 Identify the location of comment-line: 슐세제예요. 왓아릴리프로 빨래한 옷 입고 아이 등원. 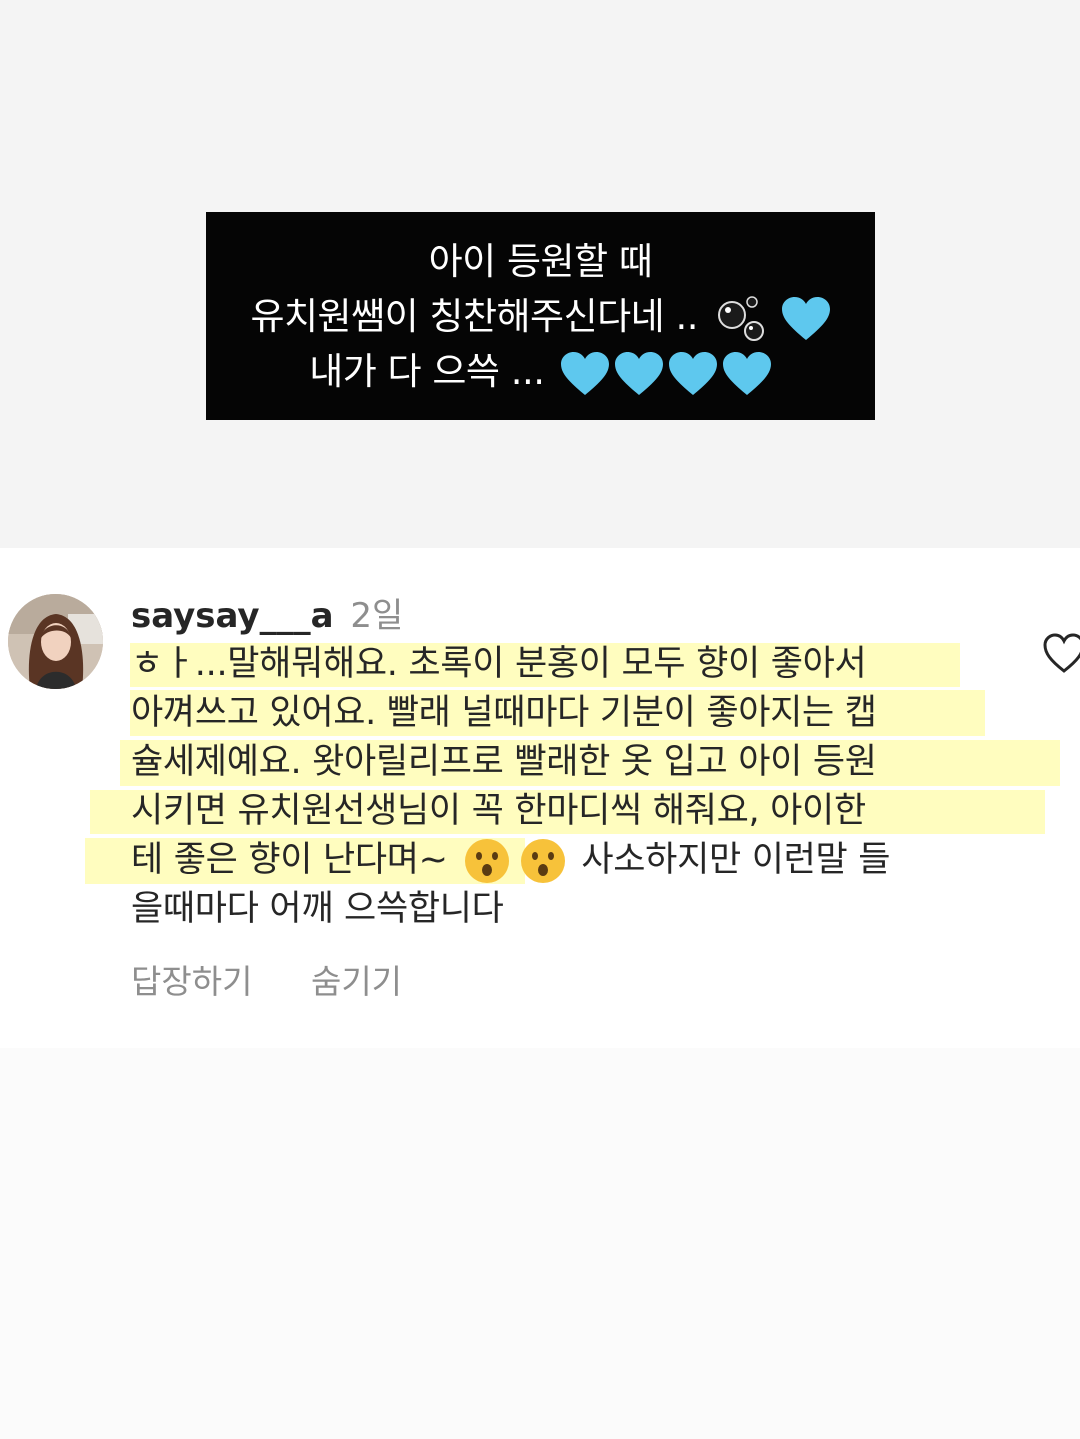
(504, 762).